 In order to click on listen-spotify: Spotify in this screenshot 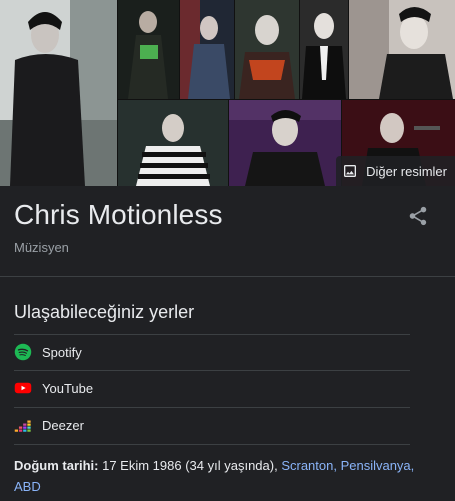, I will do `click(212, 352)`.